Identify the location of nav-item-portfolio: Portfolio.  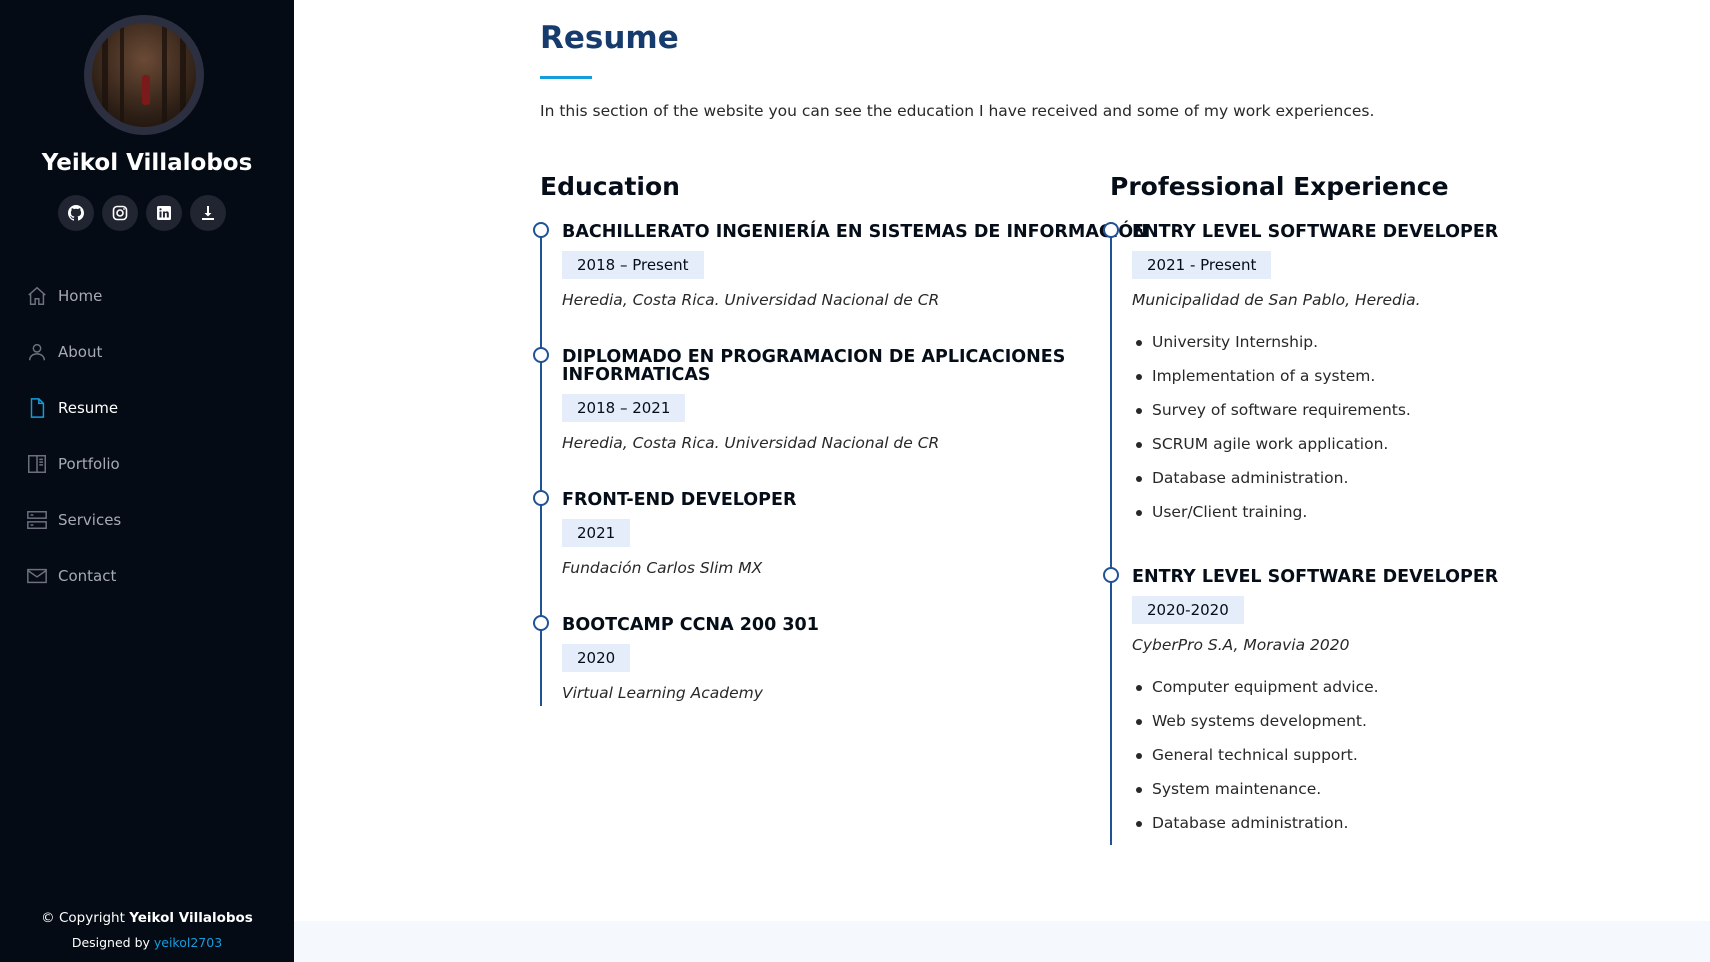
(147, 464).